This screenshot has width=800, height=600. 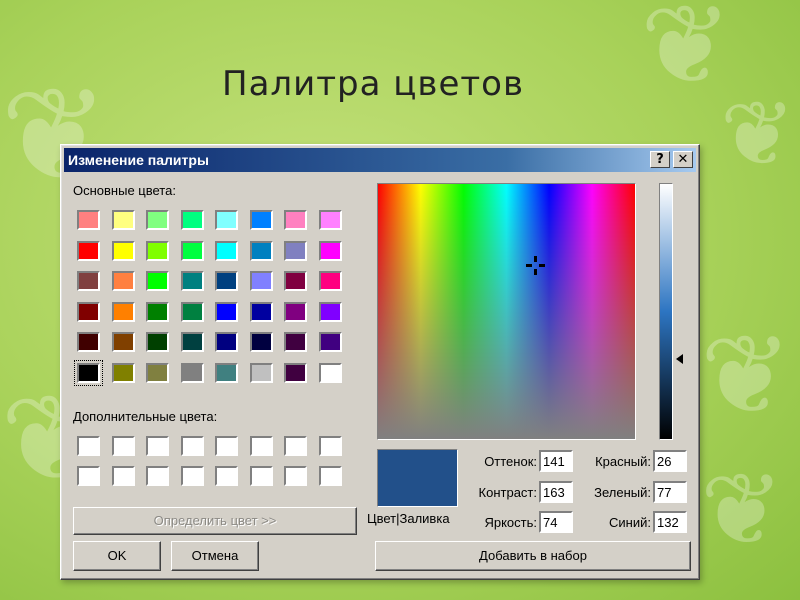 What do you see at coordinates (556, 461) in the screenshot?
I see `hue-input: 141` at bounding box center [556, 461].